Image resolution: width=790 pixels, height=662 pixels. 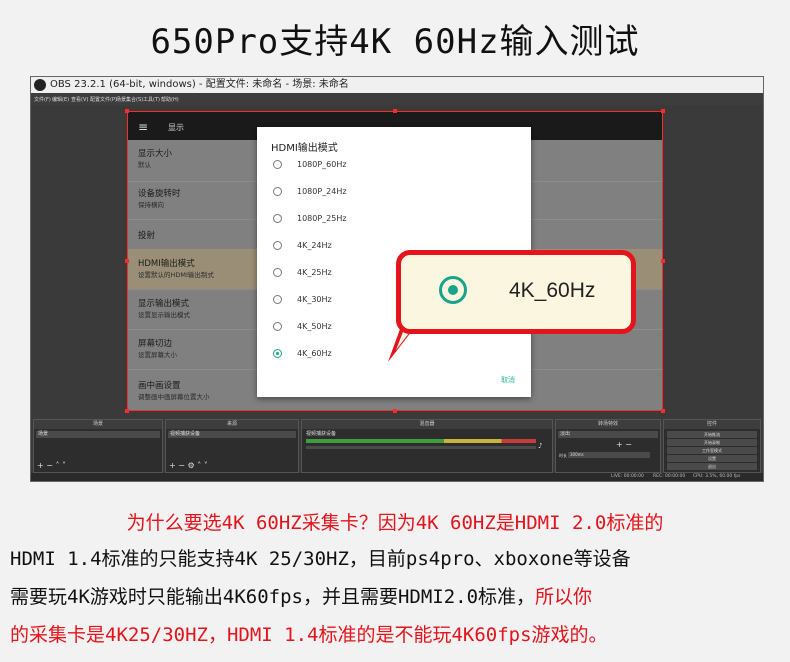 I want to click on option-1080p-25hz: 1080P_25Hz, so click(x=373, y=220).